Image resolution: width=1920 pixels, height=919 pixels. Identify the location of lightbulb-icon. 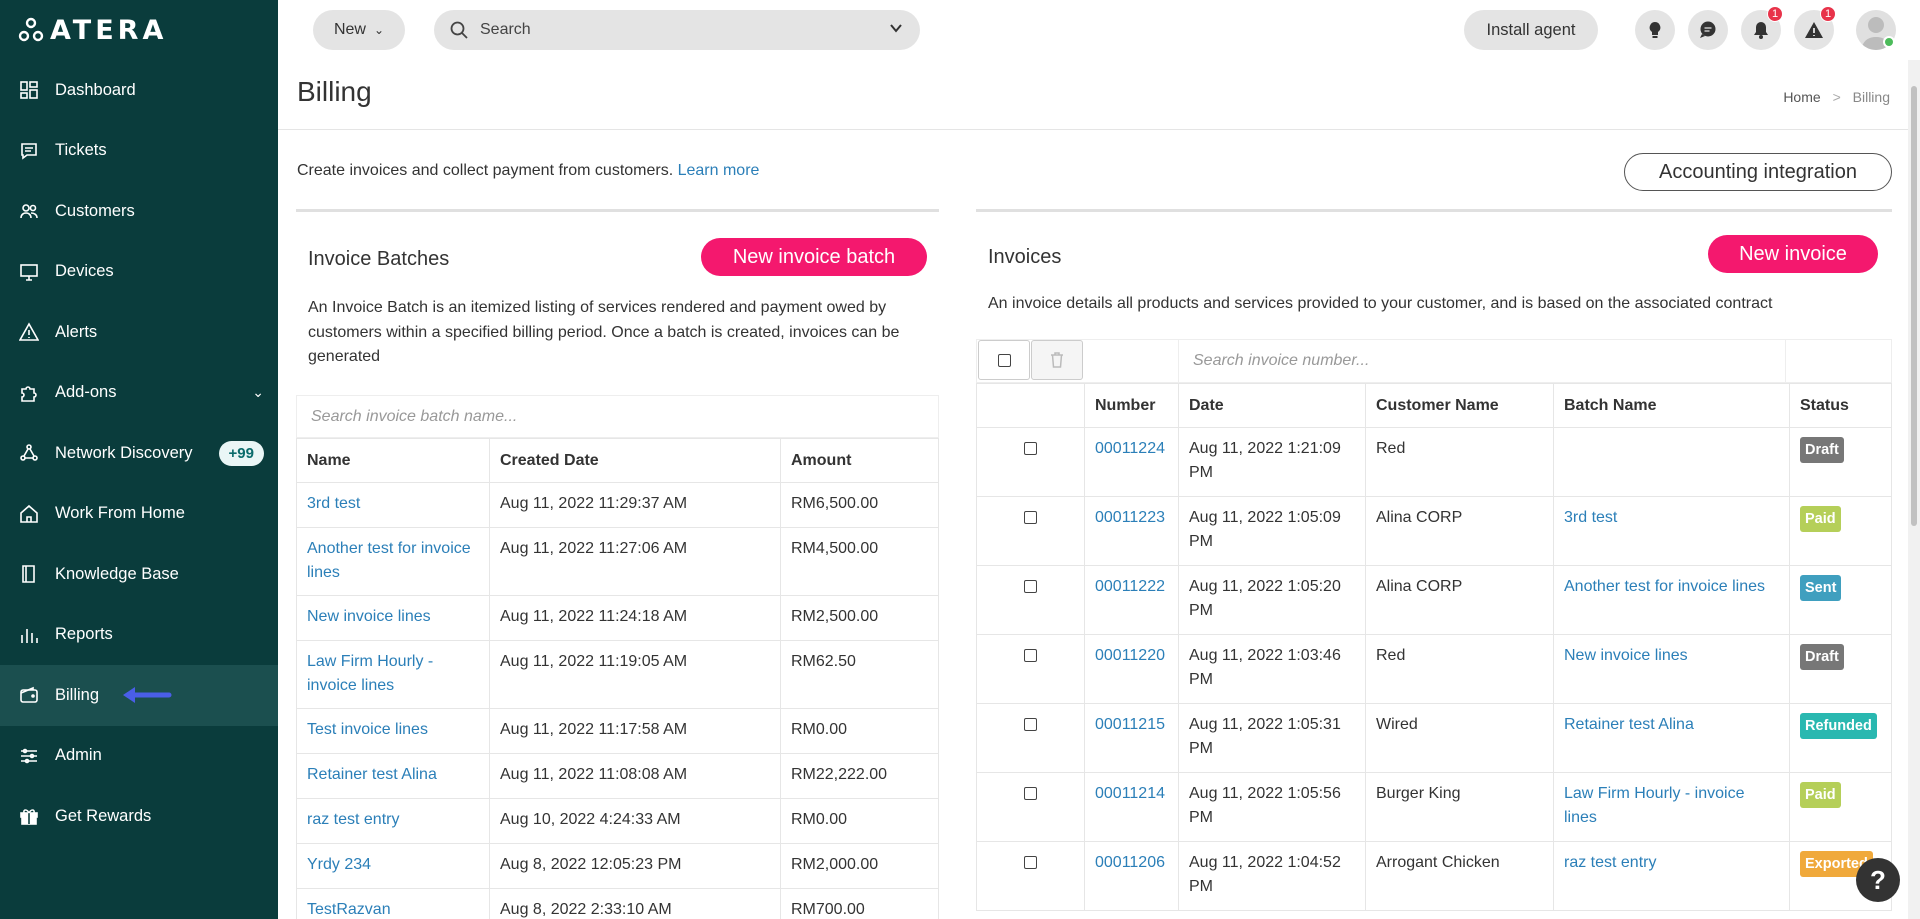
(1655, 30).